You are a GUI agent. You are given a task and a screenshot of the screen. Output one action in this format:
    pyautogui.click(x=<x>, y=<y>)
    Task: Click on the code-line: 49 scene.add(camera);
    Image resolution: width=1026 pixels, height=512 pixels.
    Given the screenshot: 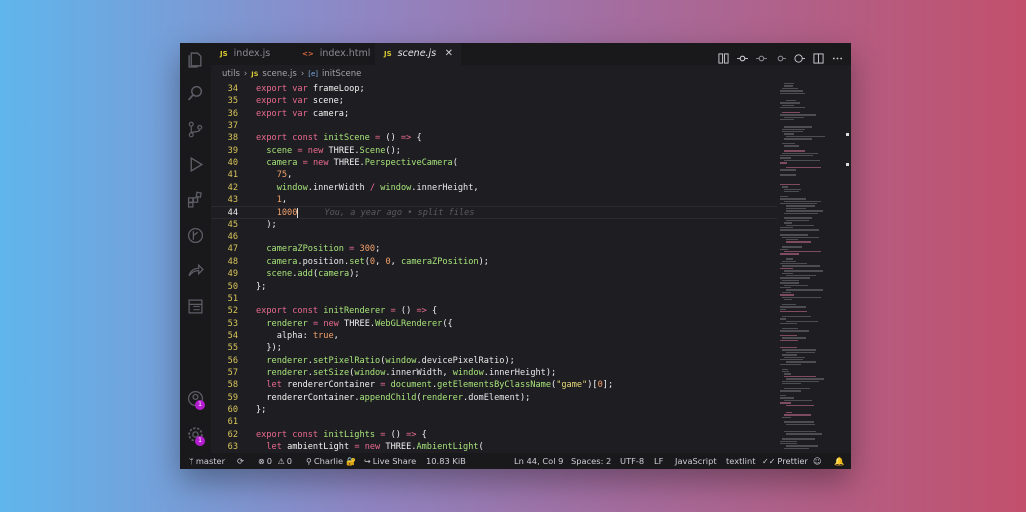 What is the action you would take?
    pyautogui.click(x=494, y=274)
    